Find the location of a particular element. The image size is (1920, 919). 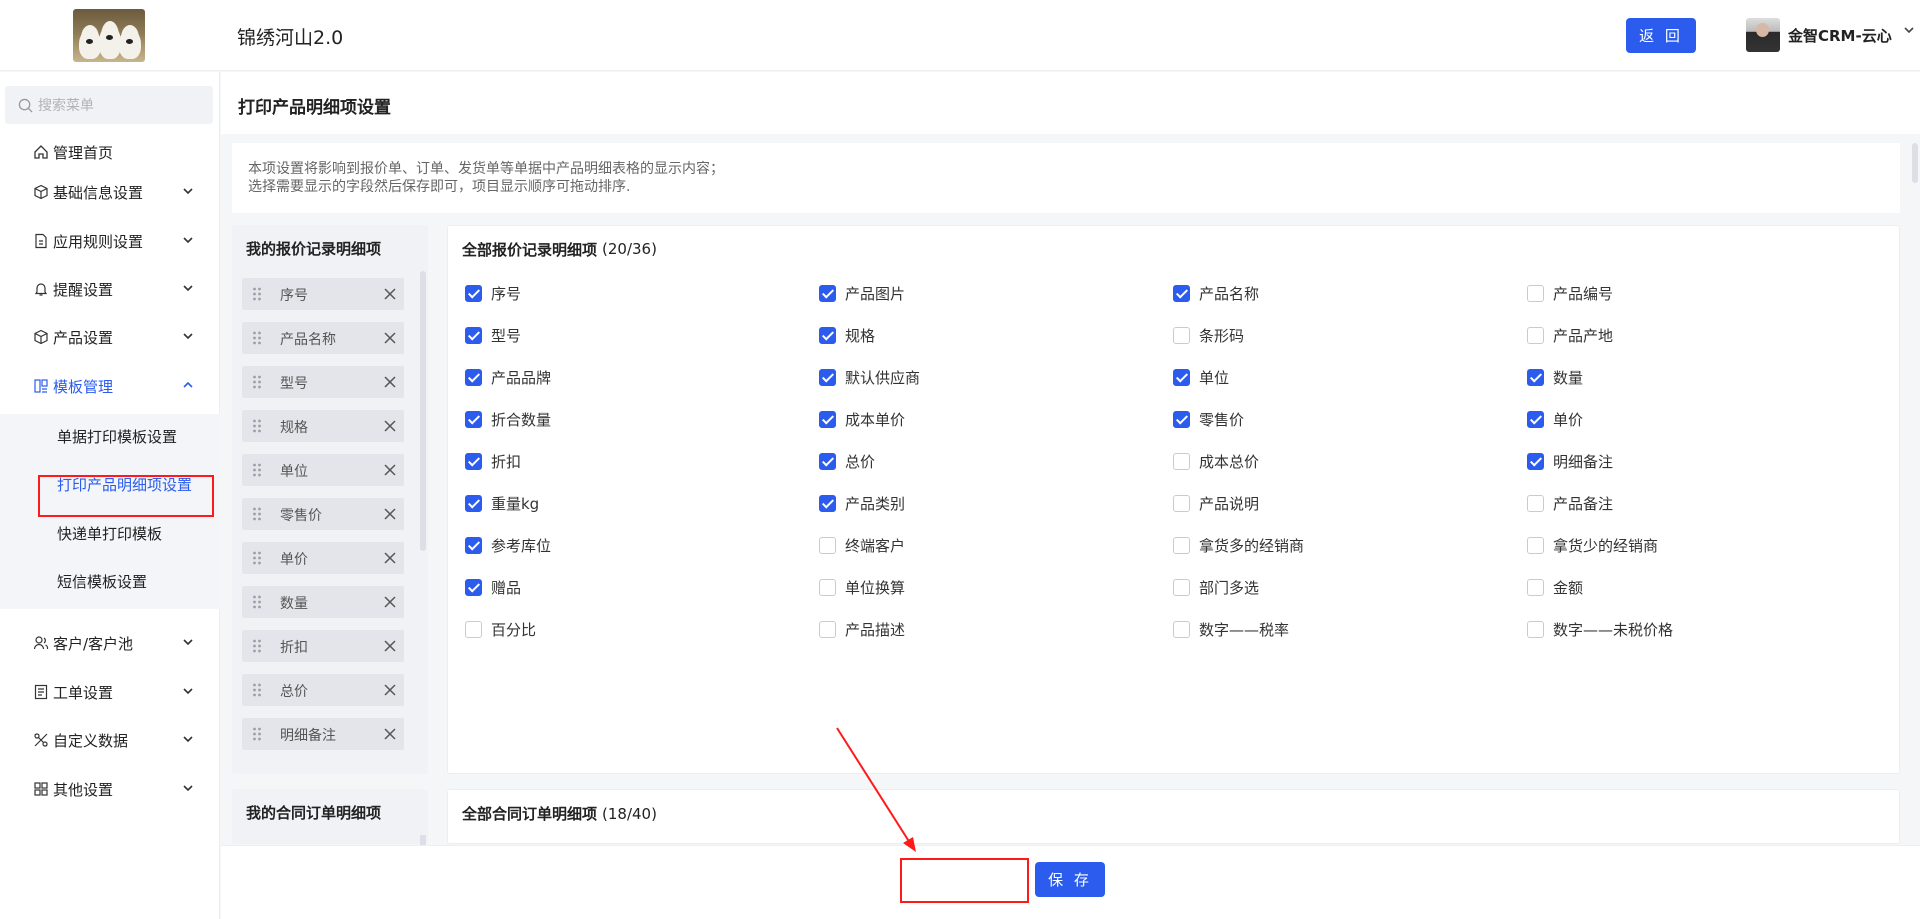

field-option-checkbox: 明细备注 is located at coordinates (1570, 461).